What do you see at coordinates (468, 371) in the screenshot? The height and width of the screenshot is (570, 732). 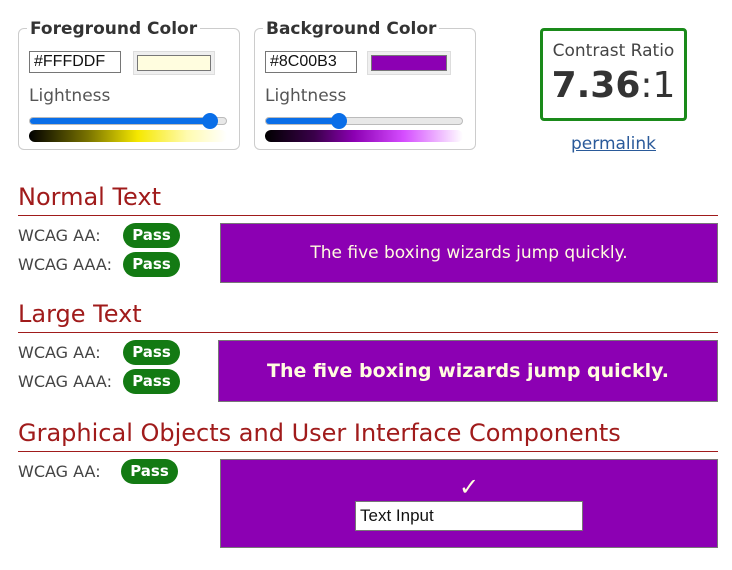 I see `large-text-sample: The five boxing wizards jump quickly.` at bounding box center [468, 371].